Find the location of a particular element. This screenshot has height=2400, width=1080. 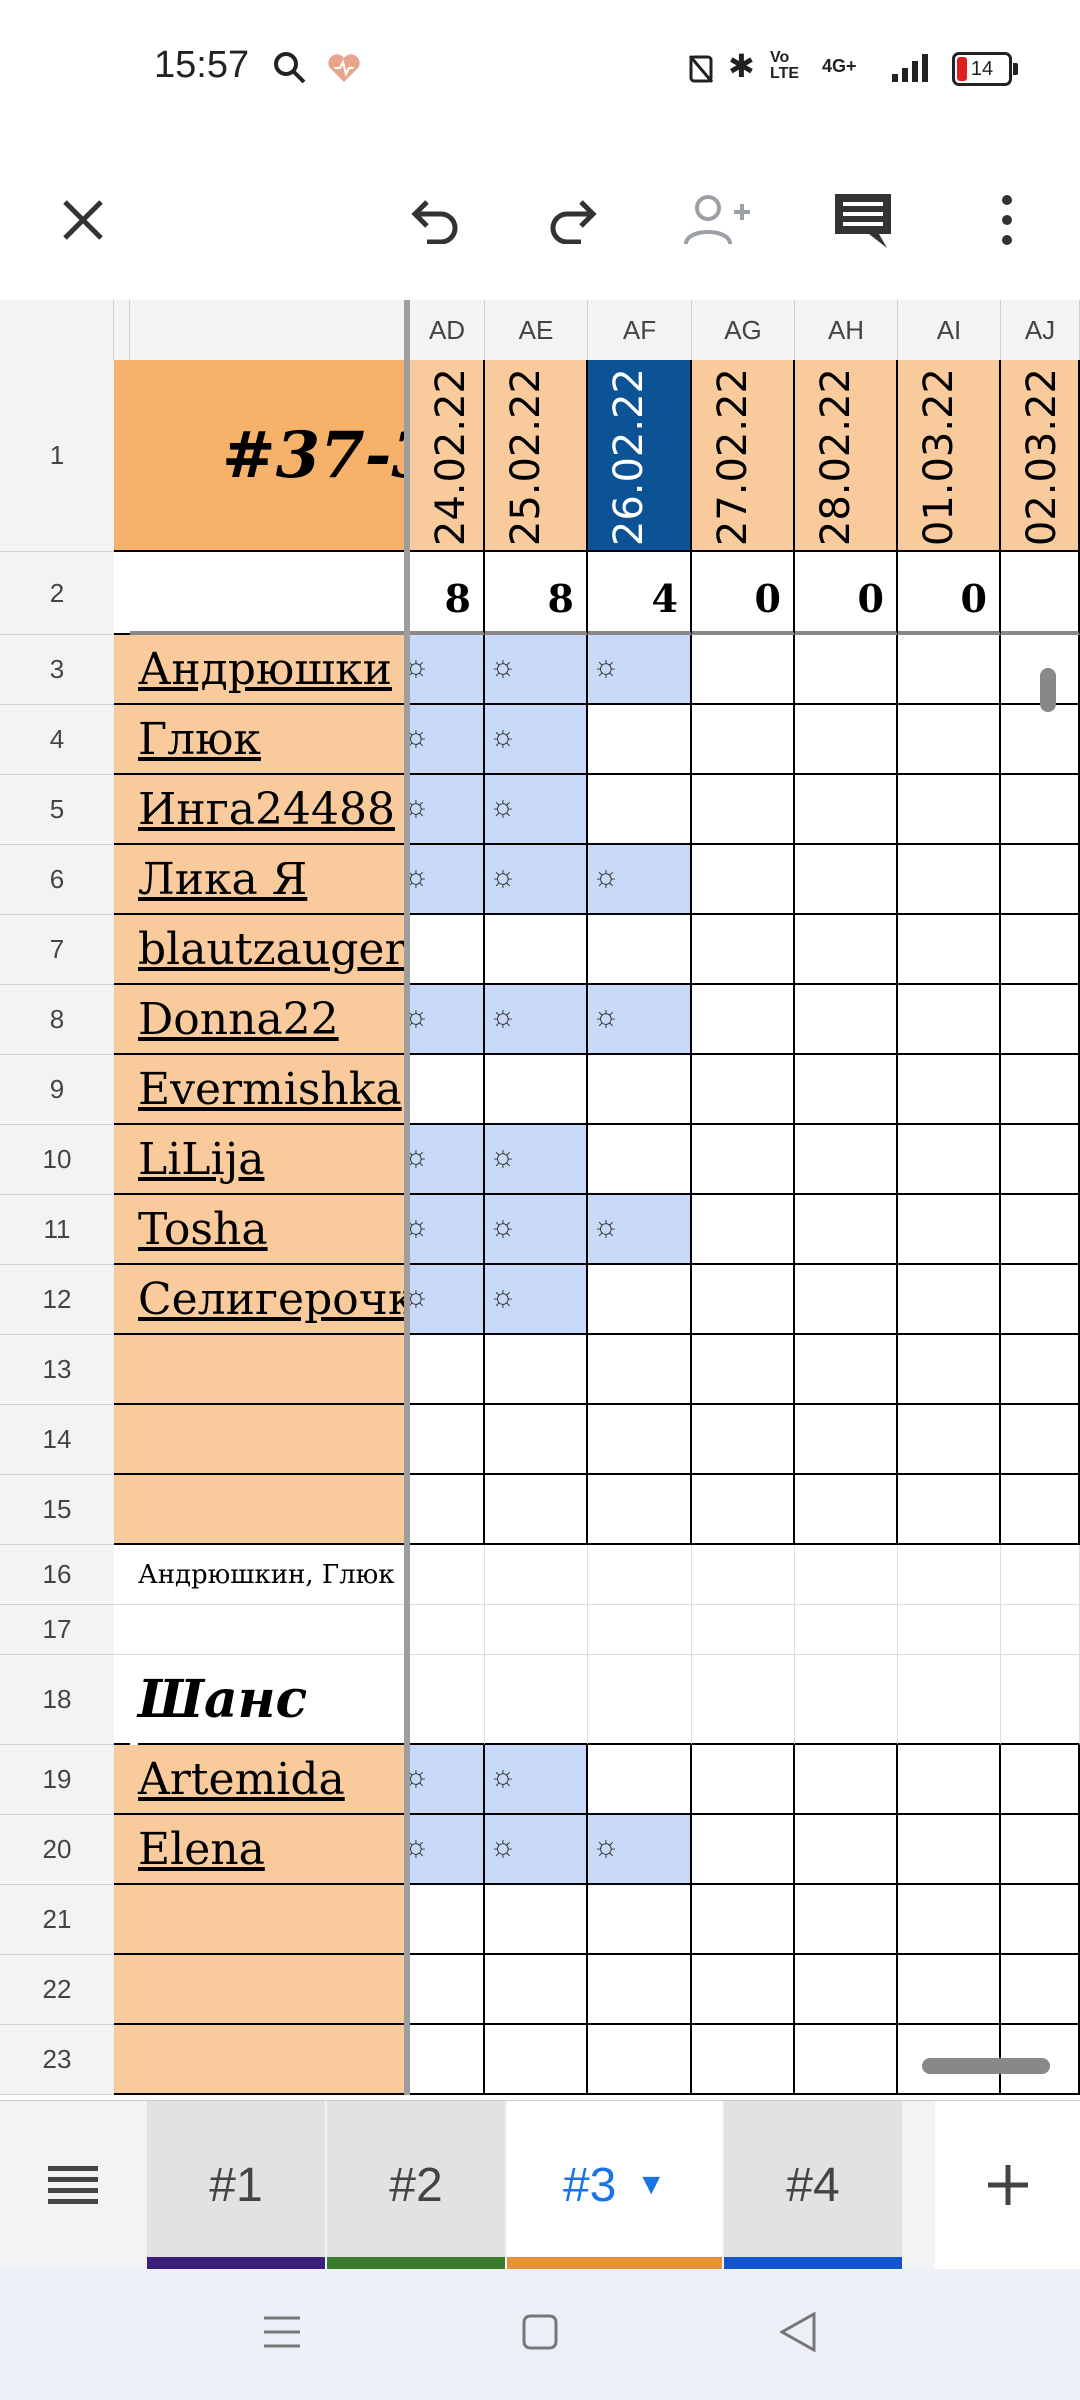

row-header: 4 is located at coordinates (57, 740).